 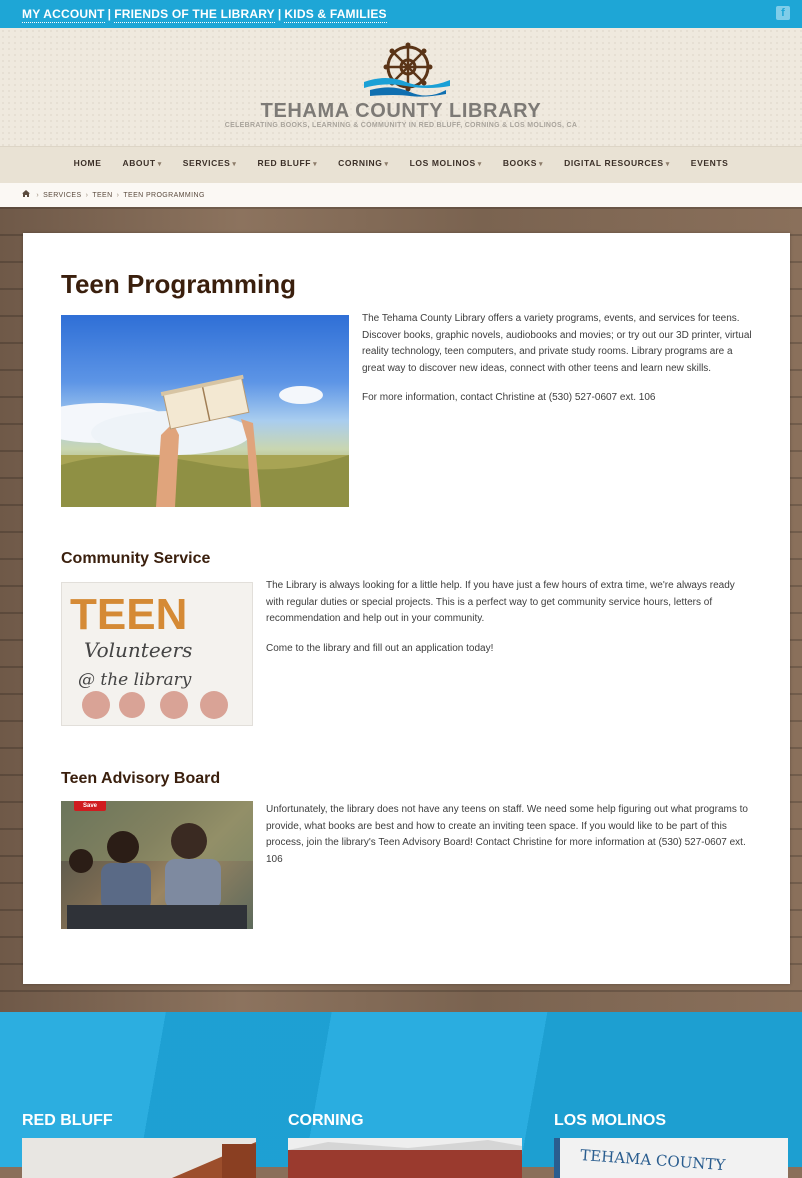 I want to click on footer-corning: CORNING, so click(x=405, y=1145).